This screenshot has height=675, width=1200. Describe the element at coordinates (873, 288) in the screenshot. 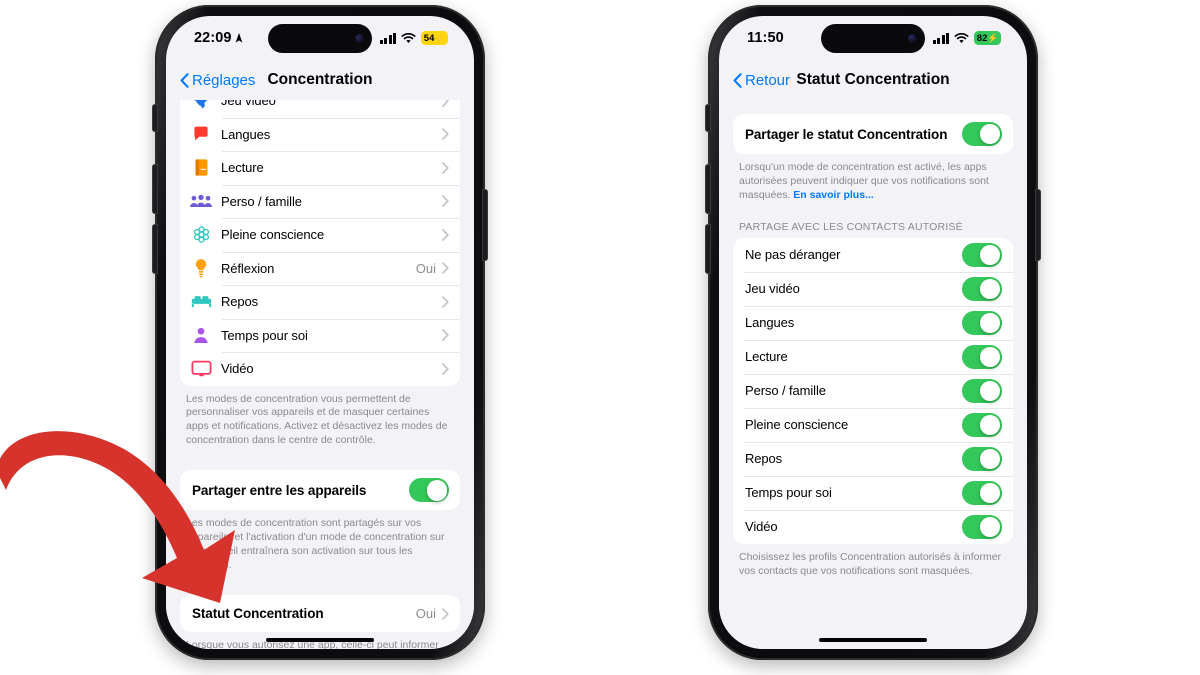

I see `row-jeu-video: Jeu vidéo` at that location.